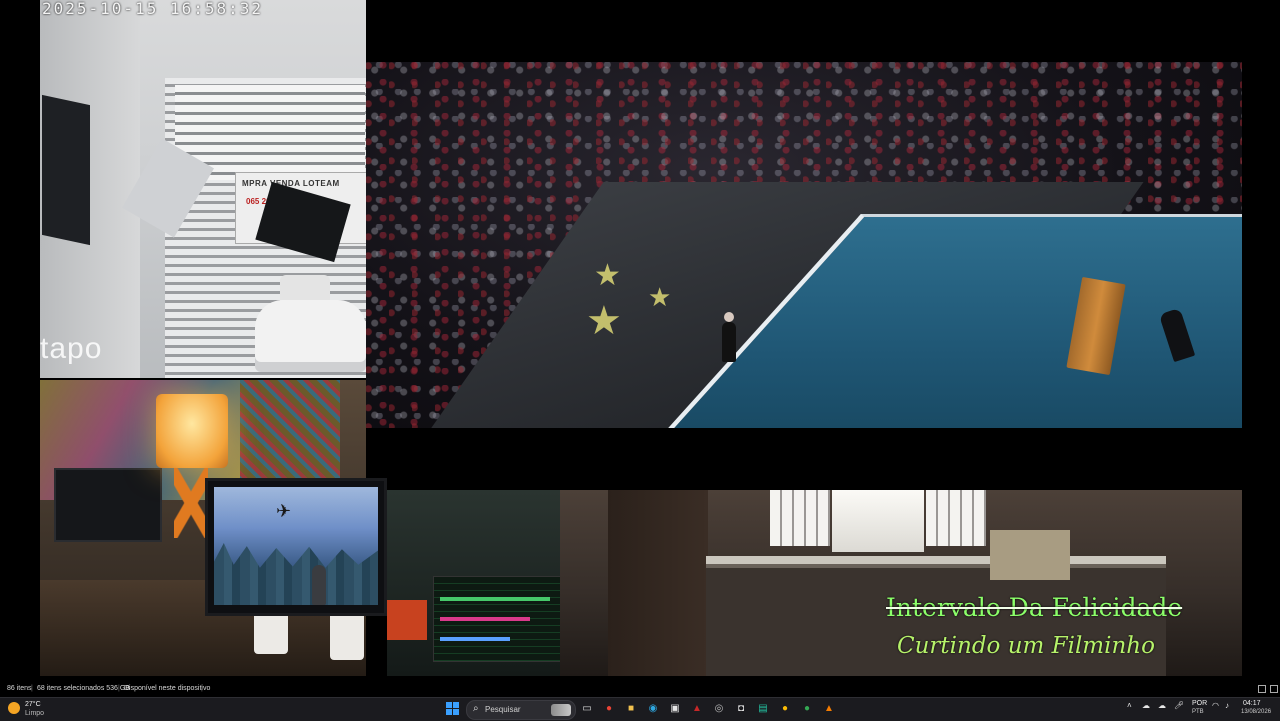 This screenshot has width=1280, height=721. Describe the element at coordinates (71, 348) in the screenshot. I see `camera-brand-watermark: tapo` at that location.